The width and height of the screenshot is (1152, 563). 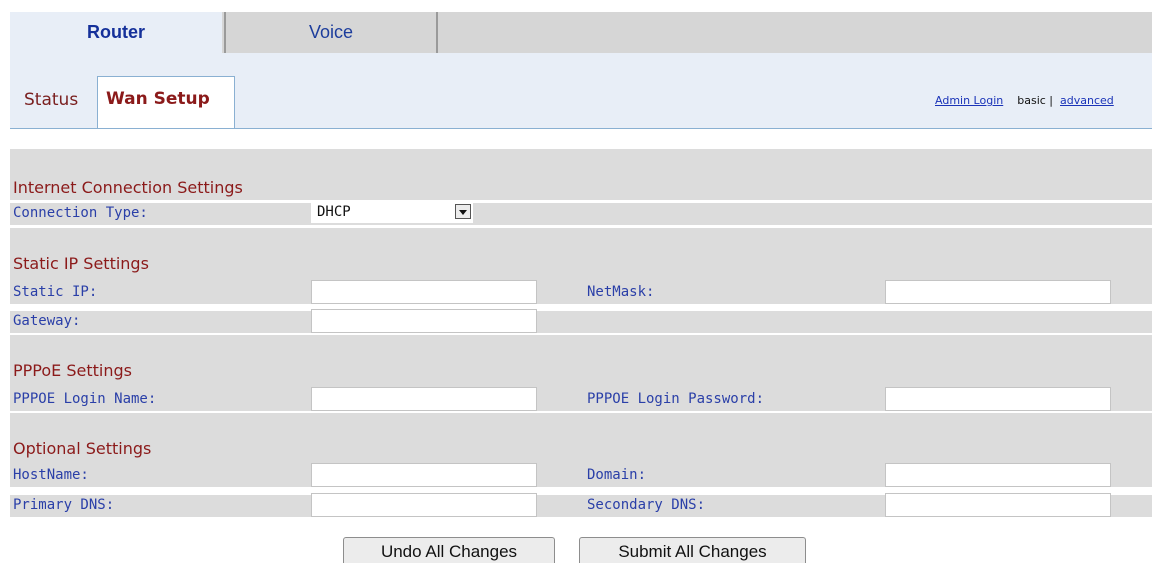 What do you see at coordinates (82, 448) in the screenshot?
I see `section-title-optional: Optional Settings` at bounding box center [82, 448].